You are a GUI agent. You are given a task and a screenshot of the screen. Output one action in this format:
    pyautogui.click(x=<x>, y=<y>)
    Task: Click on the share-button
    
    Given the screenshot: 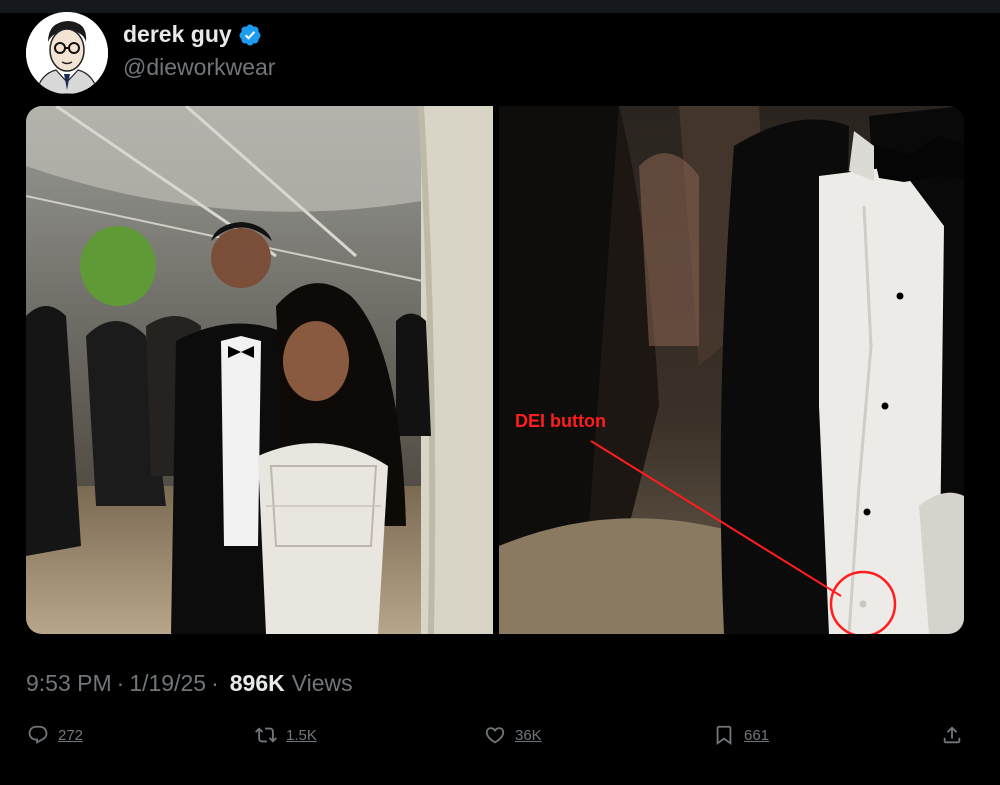 What is the action you would take?
    pyautogui.click(x=952, y=735)
    